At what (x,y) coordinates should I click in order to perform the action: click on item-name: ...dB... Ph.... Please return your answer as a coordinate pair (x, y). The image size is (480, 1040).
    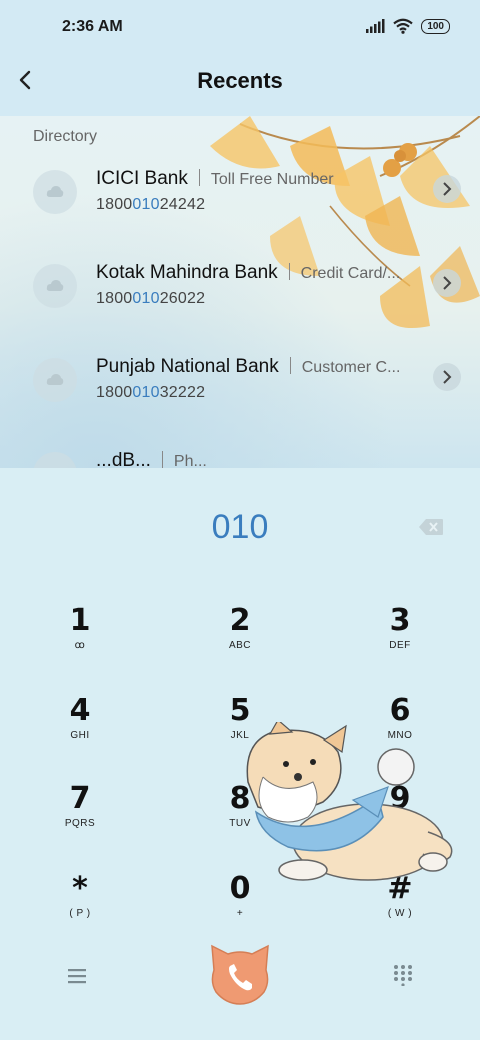
    Looking at the image, I should click on (151, 459).